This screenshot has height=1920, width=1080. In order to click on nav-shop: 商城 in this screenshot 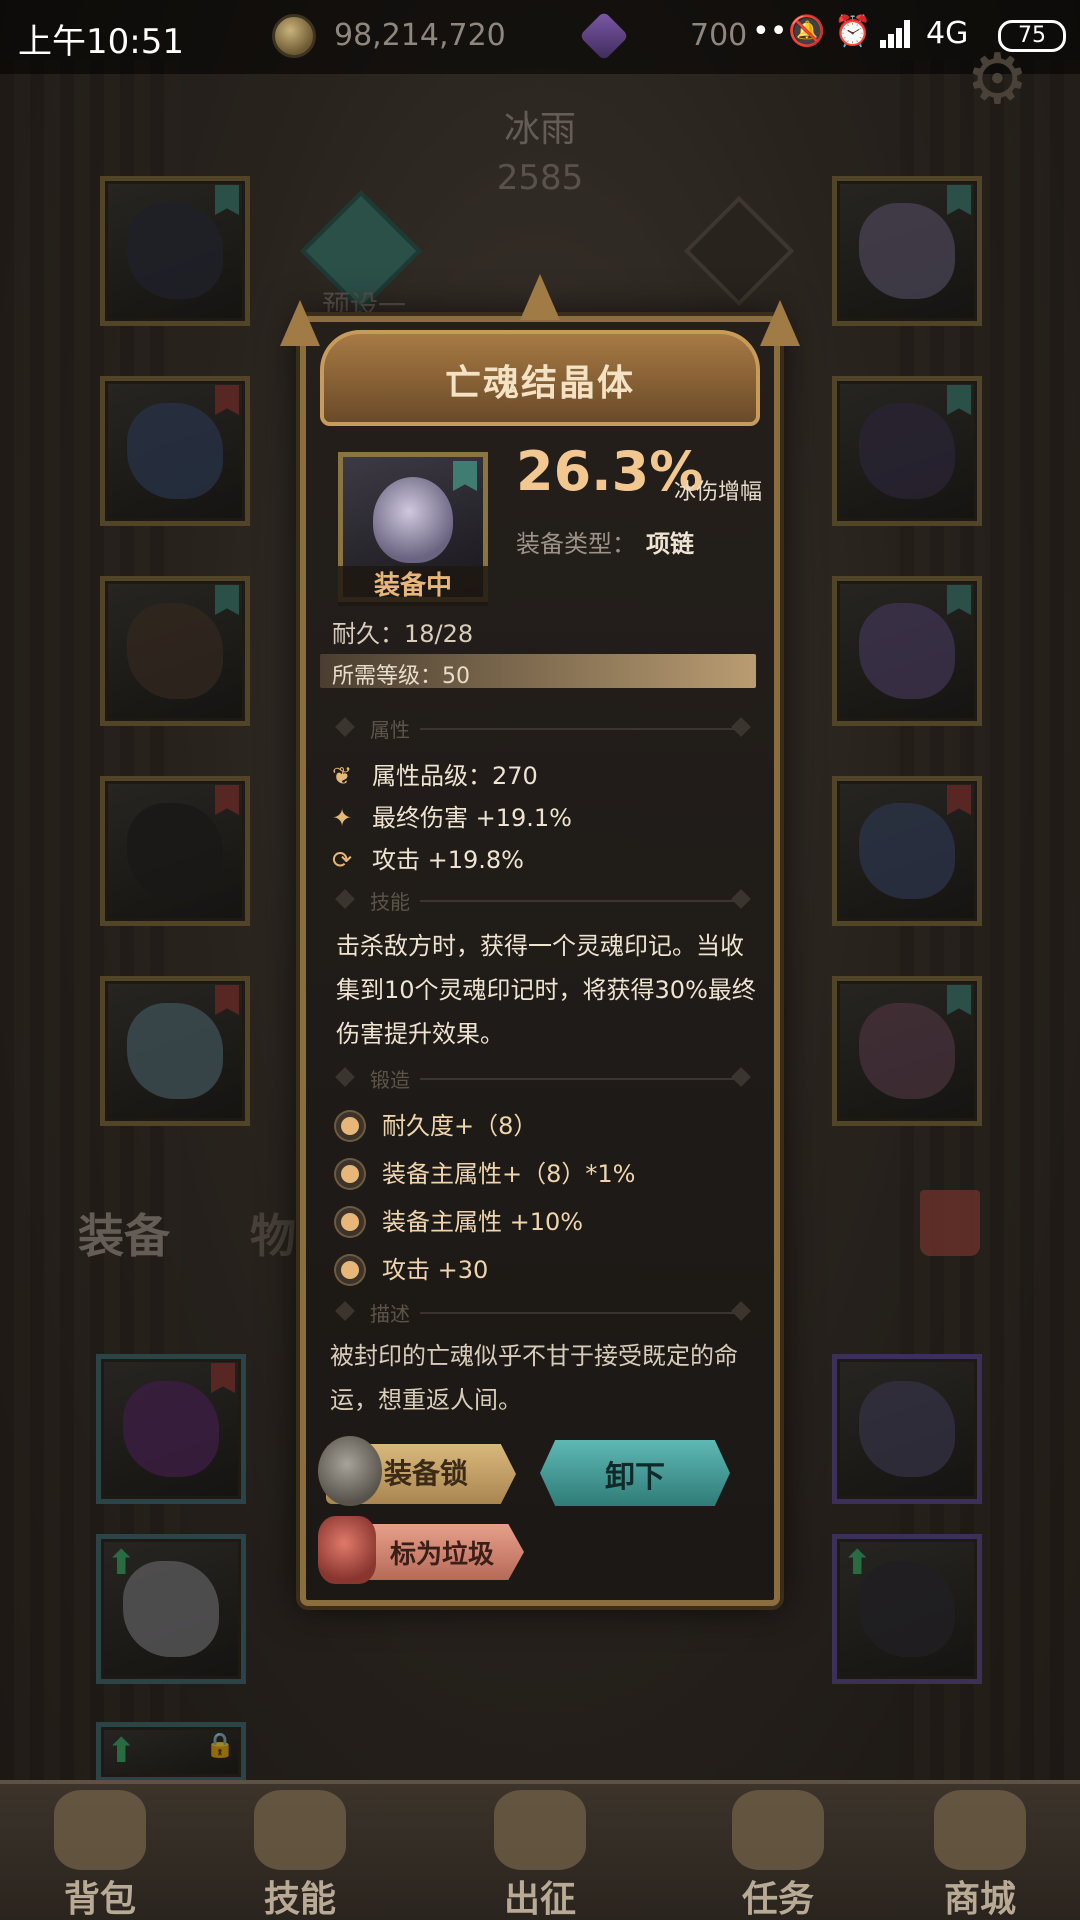, I will do `click(980, 1852)`.